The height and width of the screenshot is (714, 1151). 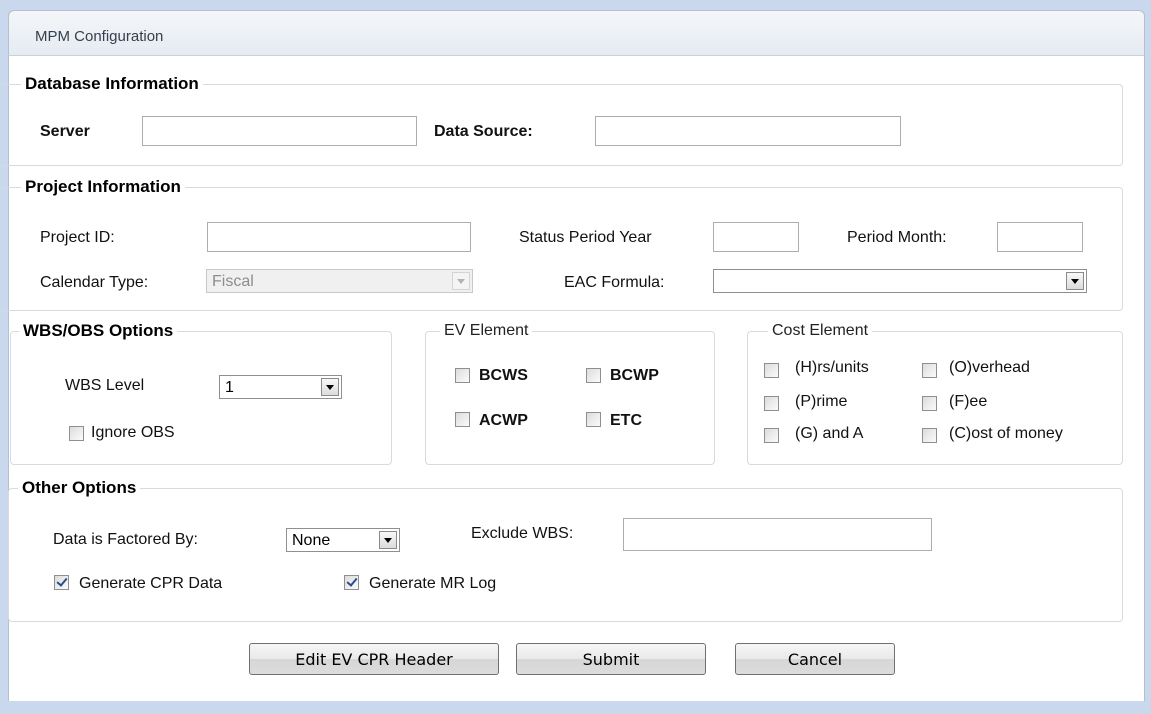 I want to click on exclude-wbs-label: Exclude WBS:, so click(x=522, y=533).